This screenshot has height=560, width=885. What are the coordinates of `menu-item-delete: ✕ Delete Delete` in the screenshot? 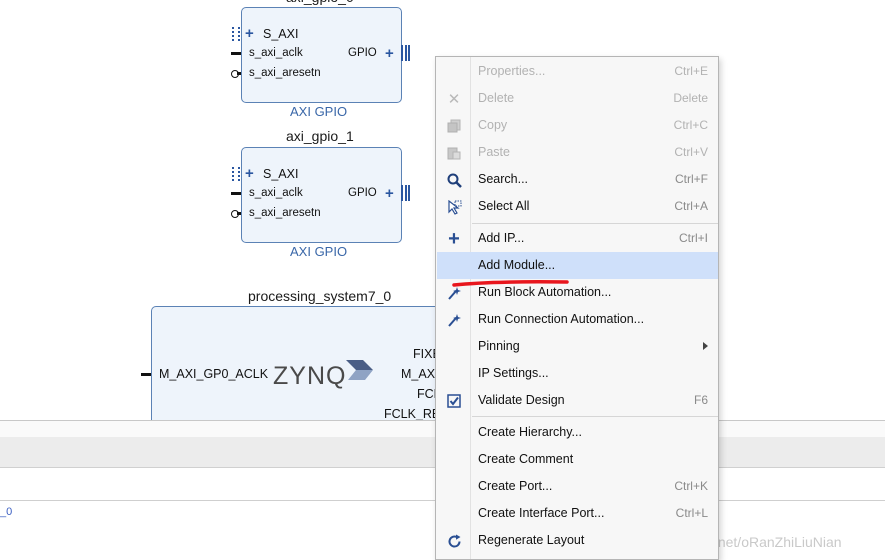 It's located at (577, 98).